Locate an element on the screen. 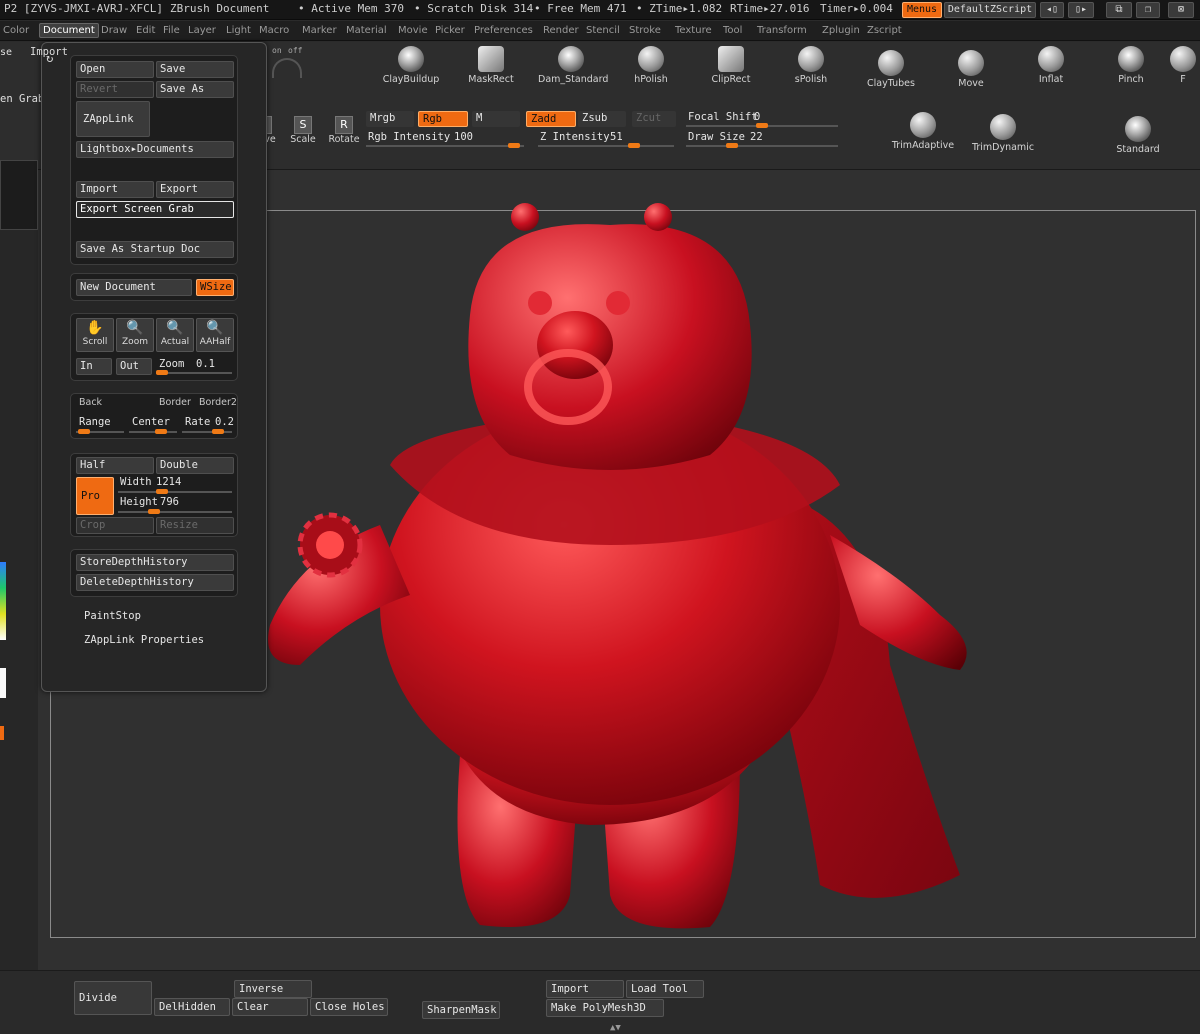 This screenshot has height=1034, width=1200. zoom-slider: Zoom 0.1 is located at coordinates (195, 366).